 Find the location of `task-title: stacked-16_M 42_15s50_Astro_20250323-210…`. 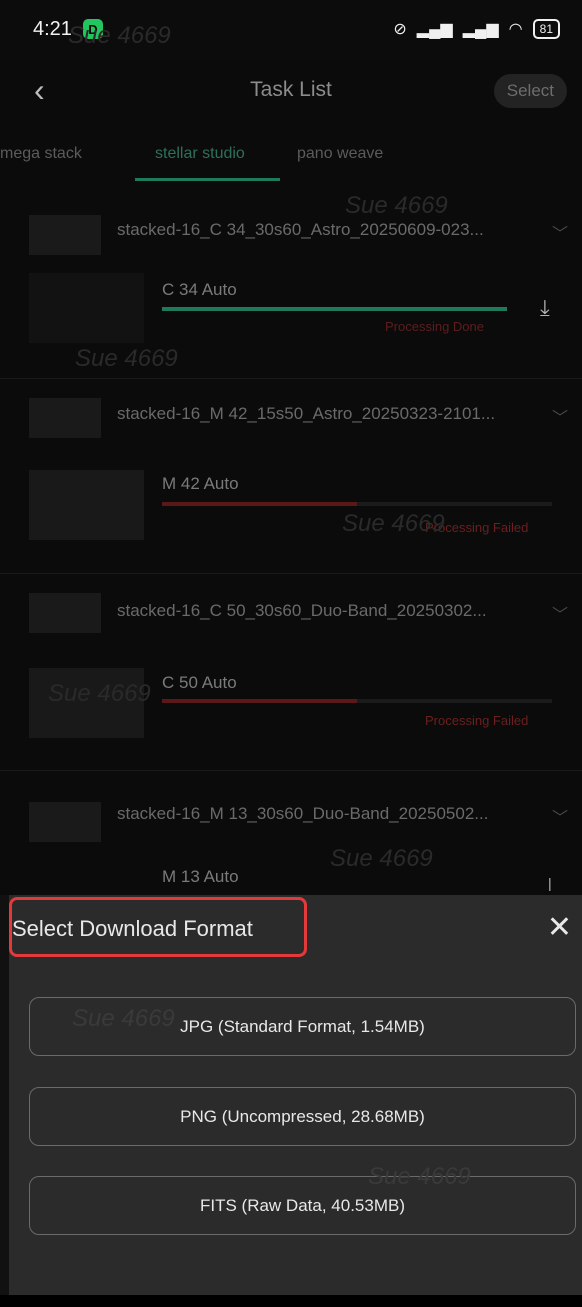

task-title: stacked-16_M 42_15s50_Astro_20250323-210… is located at coordinates (306, 413).